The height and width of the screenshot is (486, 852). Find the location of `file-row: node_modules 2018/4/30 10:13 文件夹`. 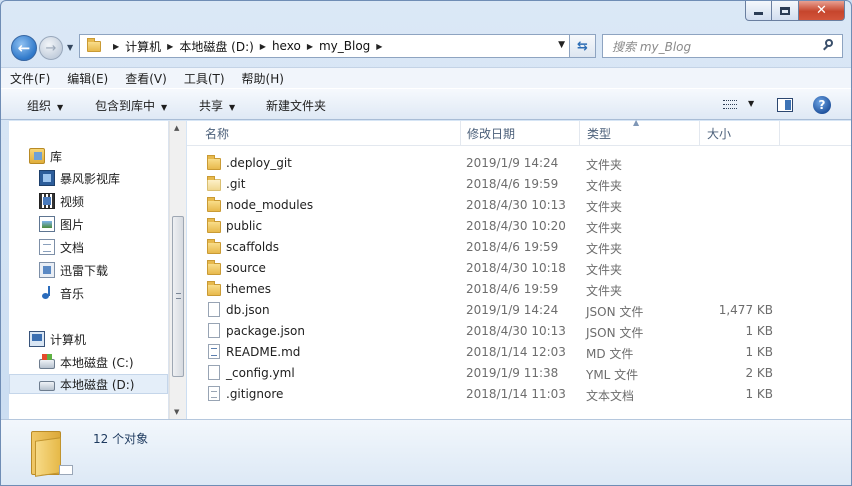

file-row: node_modules 2018/4/30 10:13 文件夹 is located at coordinates (495, 205).